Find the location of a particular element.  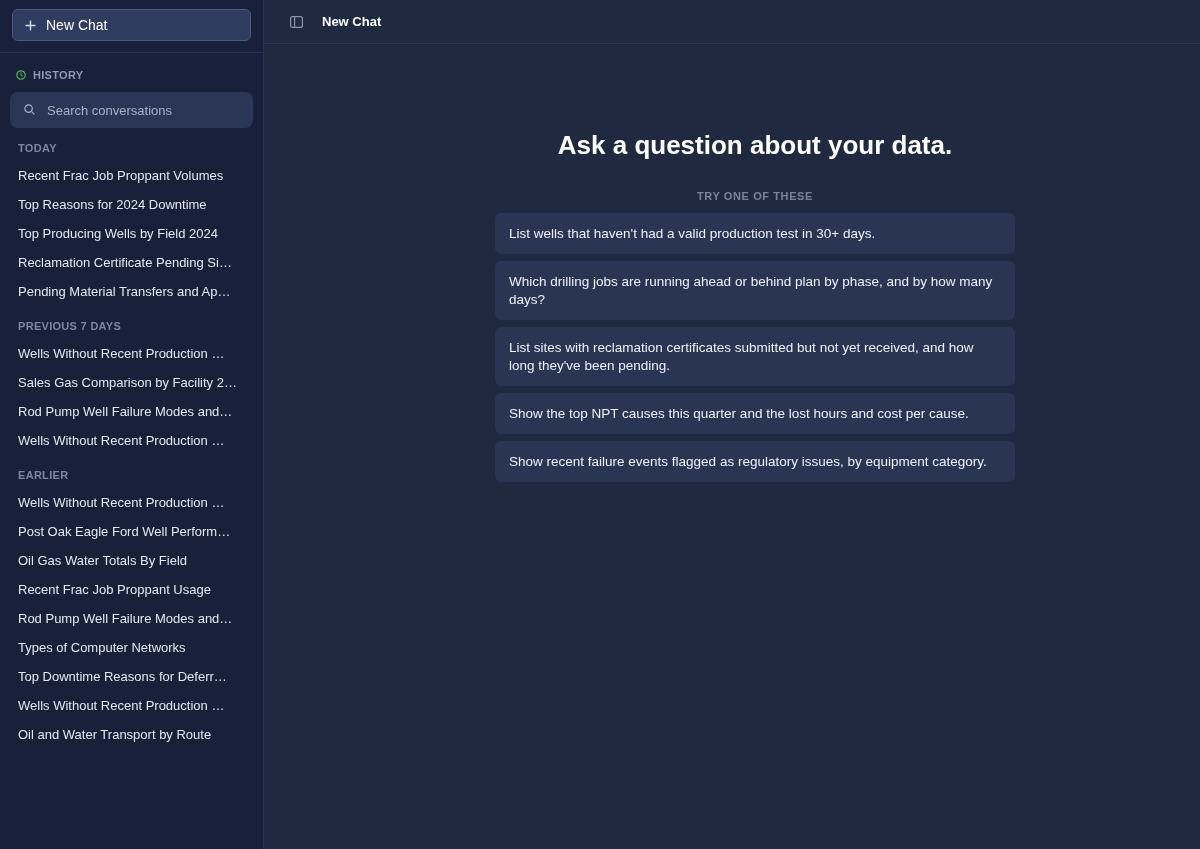

suggestion-card: List sites with reclamation certificates submitted but not yet received, and how long they've been pending. is located at coordinates (755, 356).